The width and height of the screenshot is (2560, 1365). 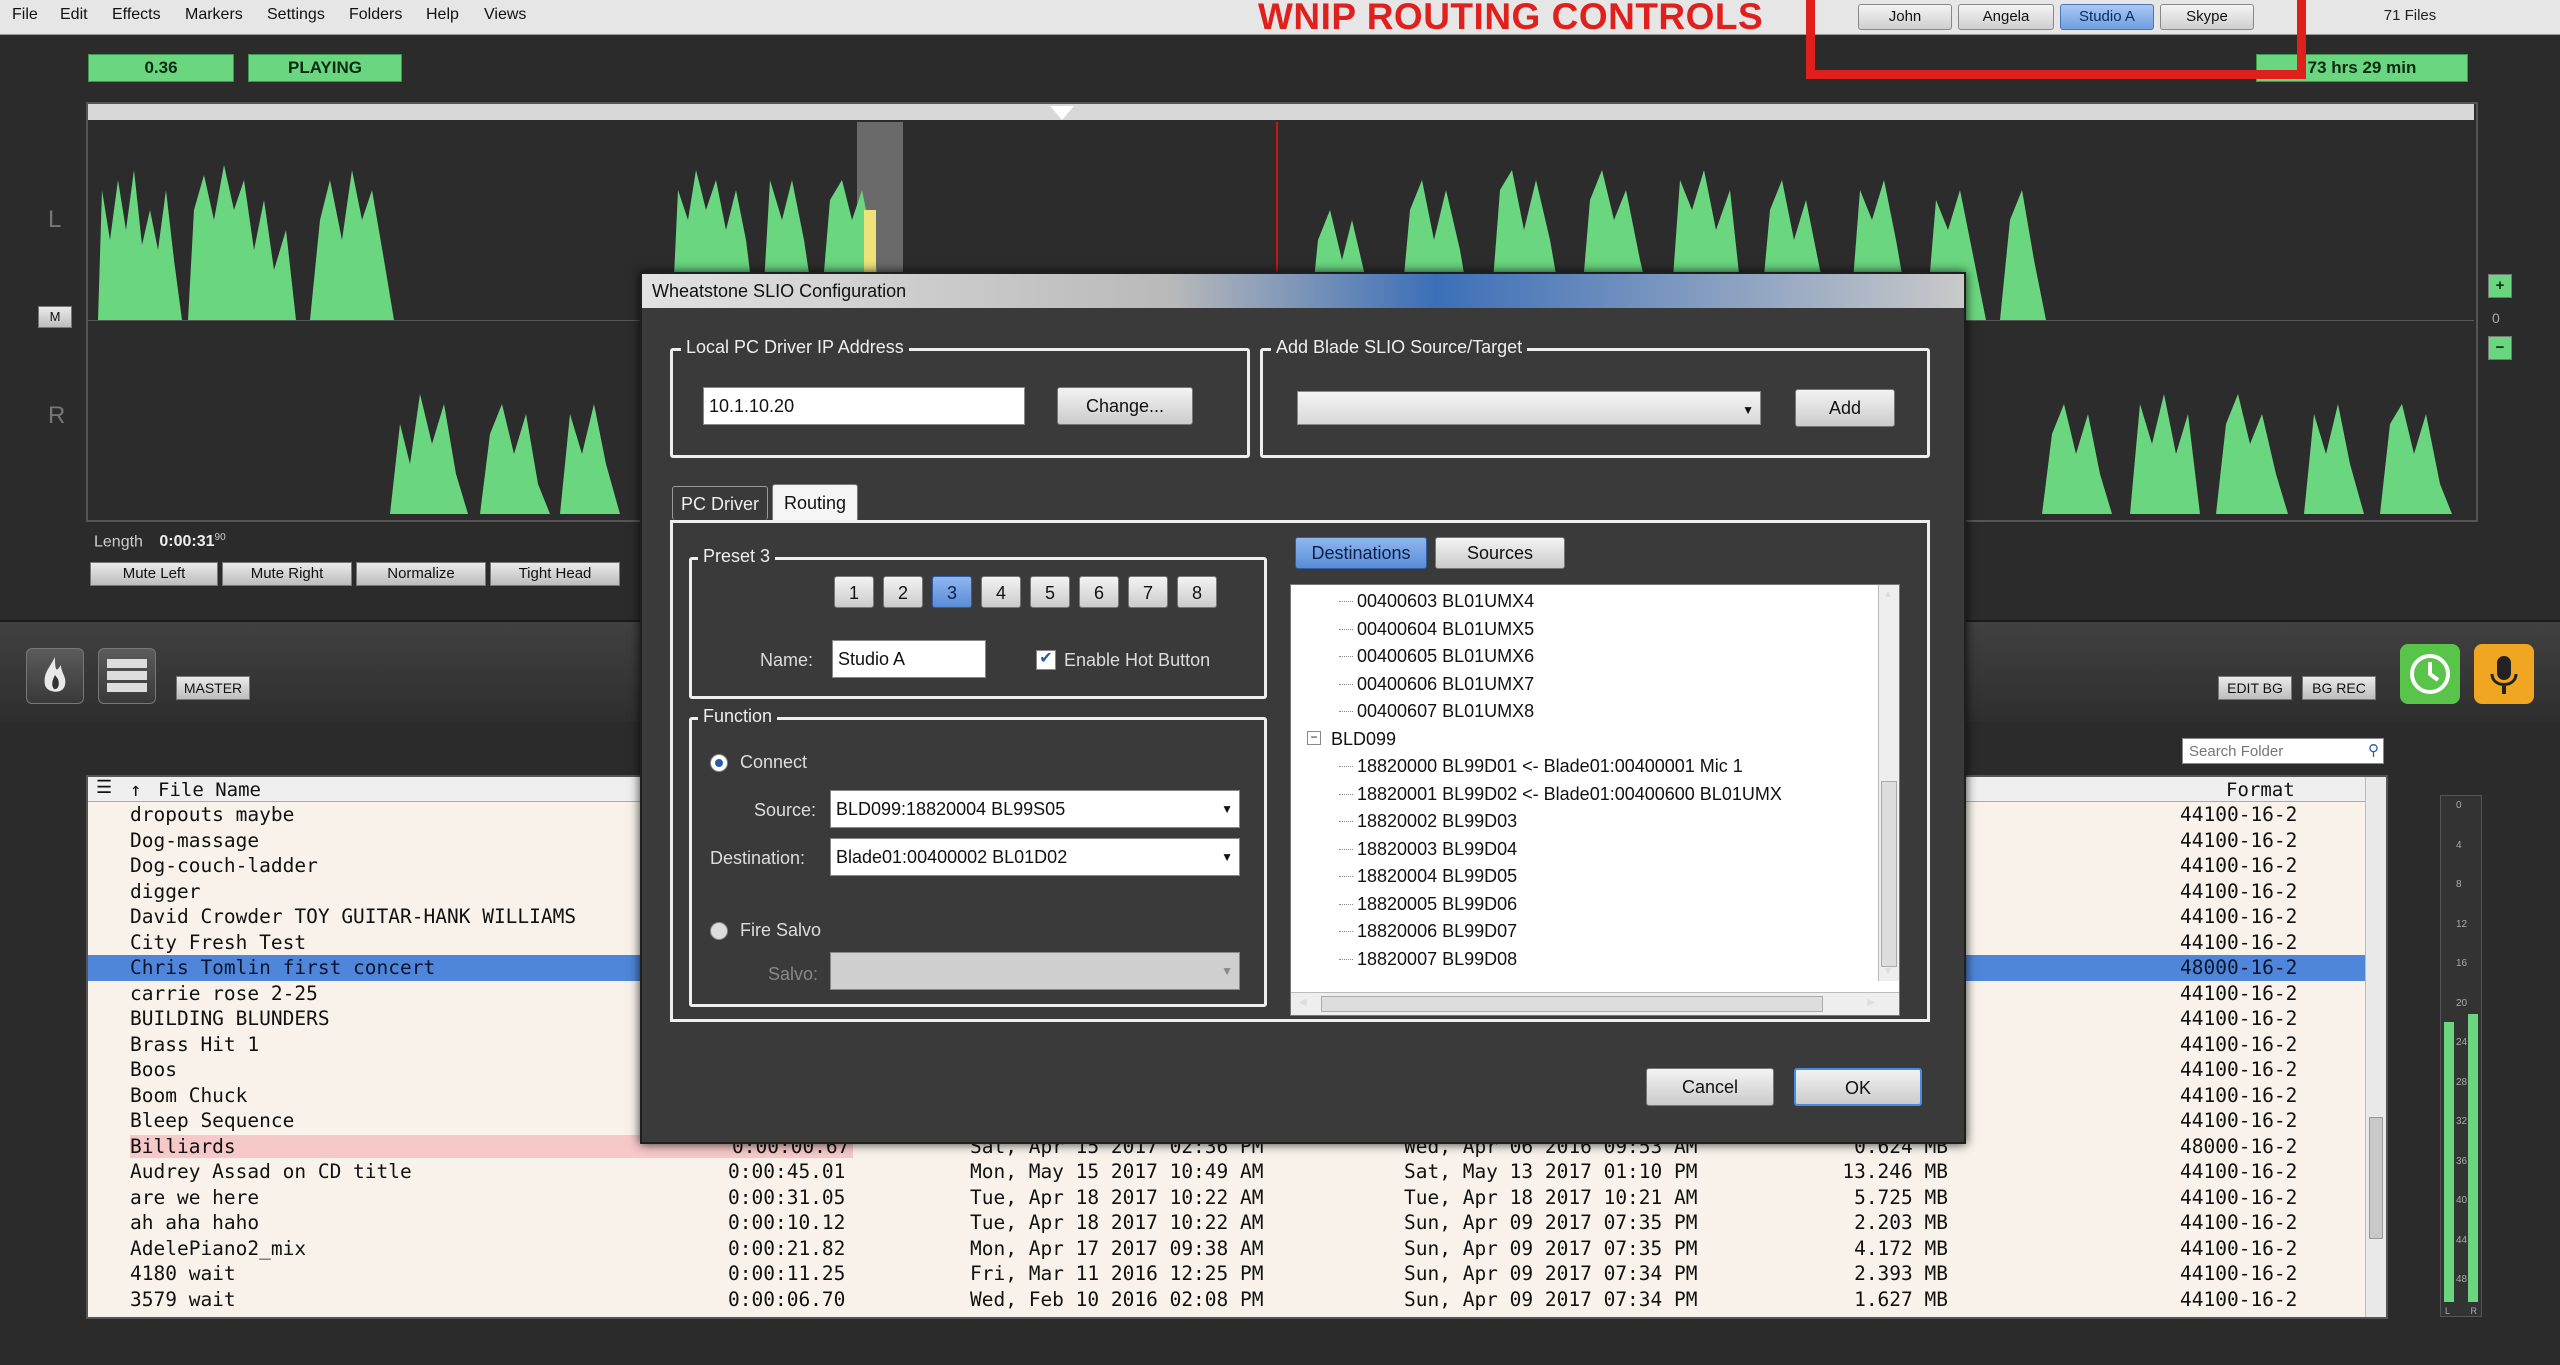 I want to click on tab-pc-driver: PC Driver, so click(x=720, y=503).